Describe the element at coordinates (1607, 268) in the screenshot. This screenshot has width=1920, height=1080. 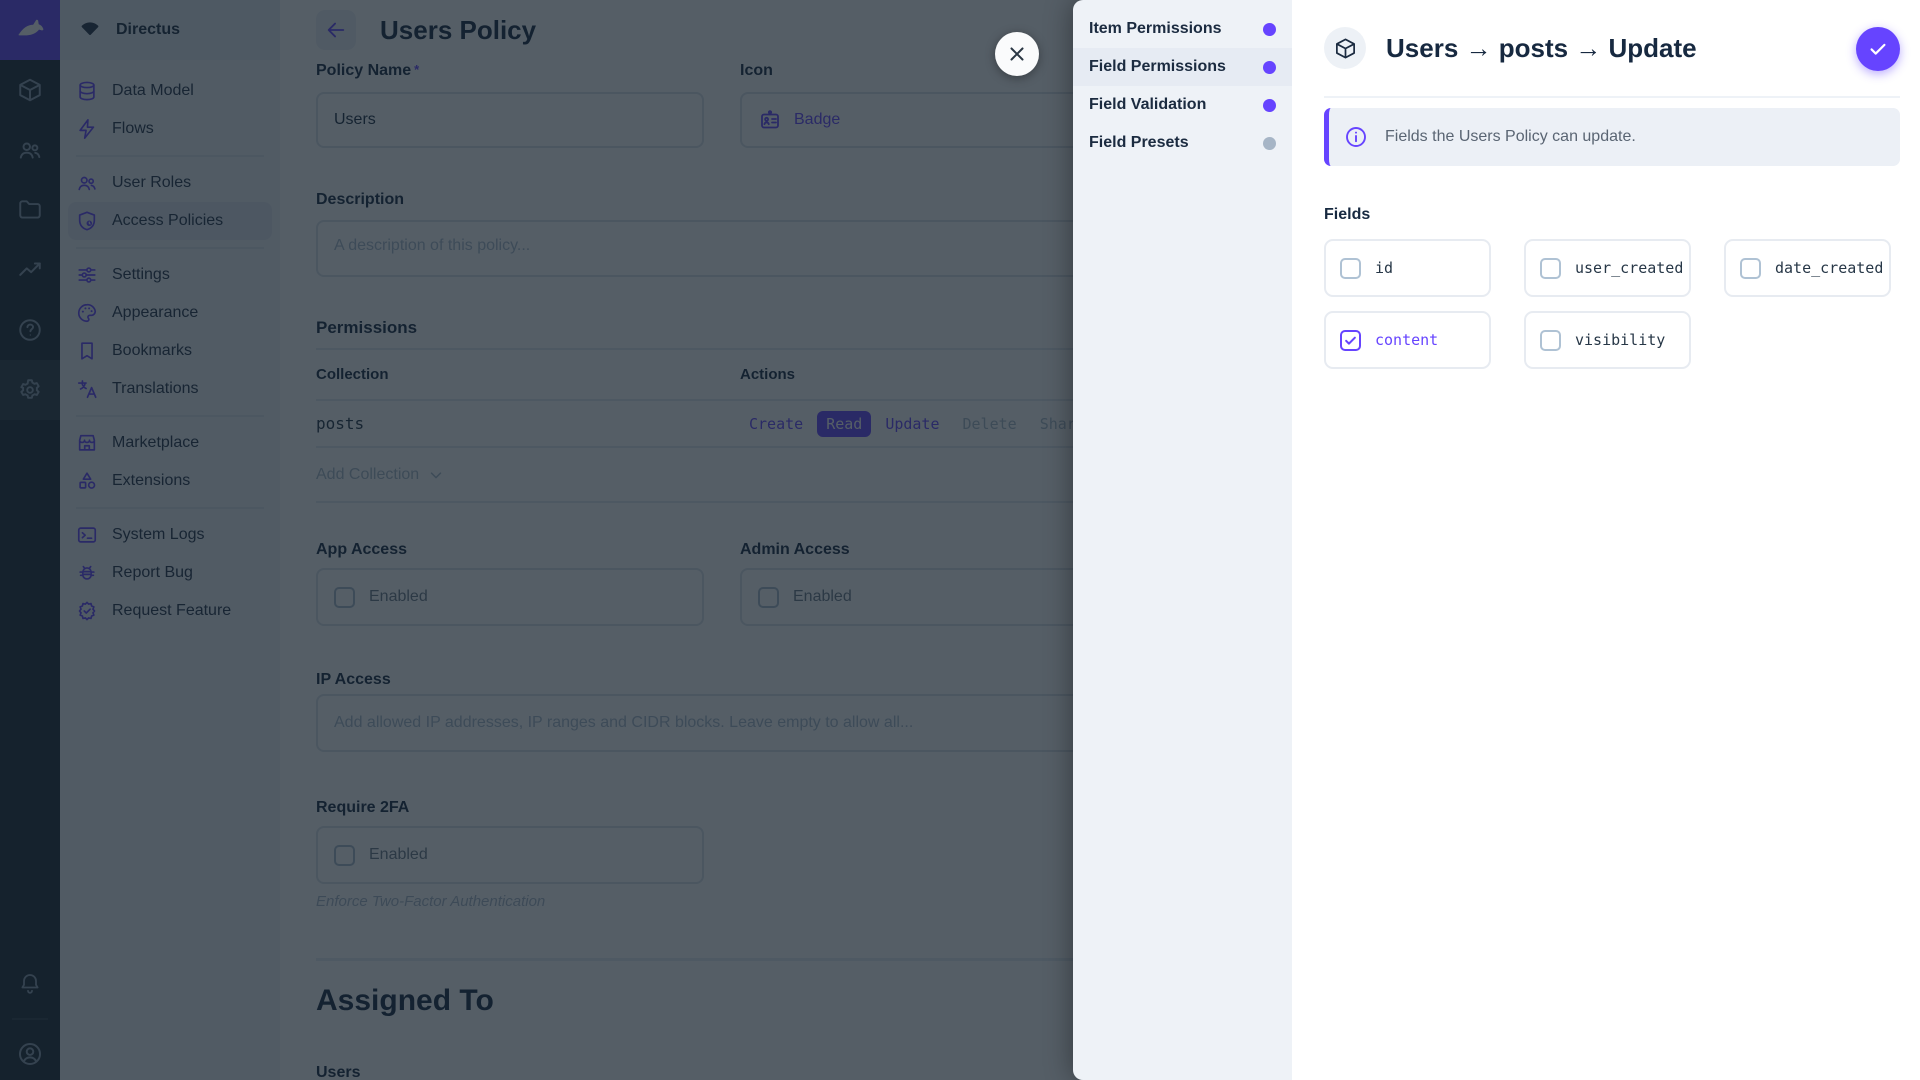
I see `field-checkbox-user-created: user_created` at that location.